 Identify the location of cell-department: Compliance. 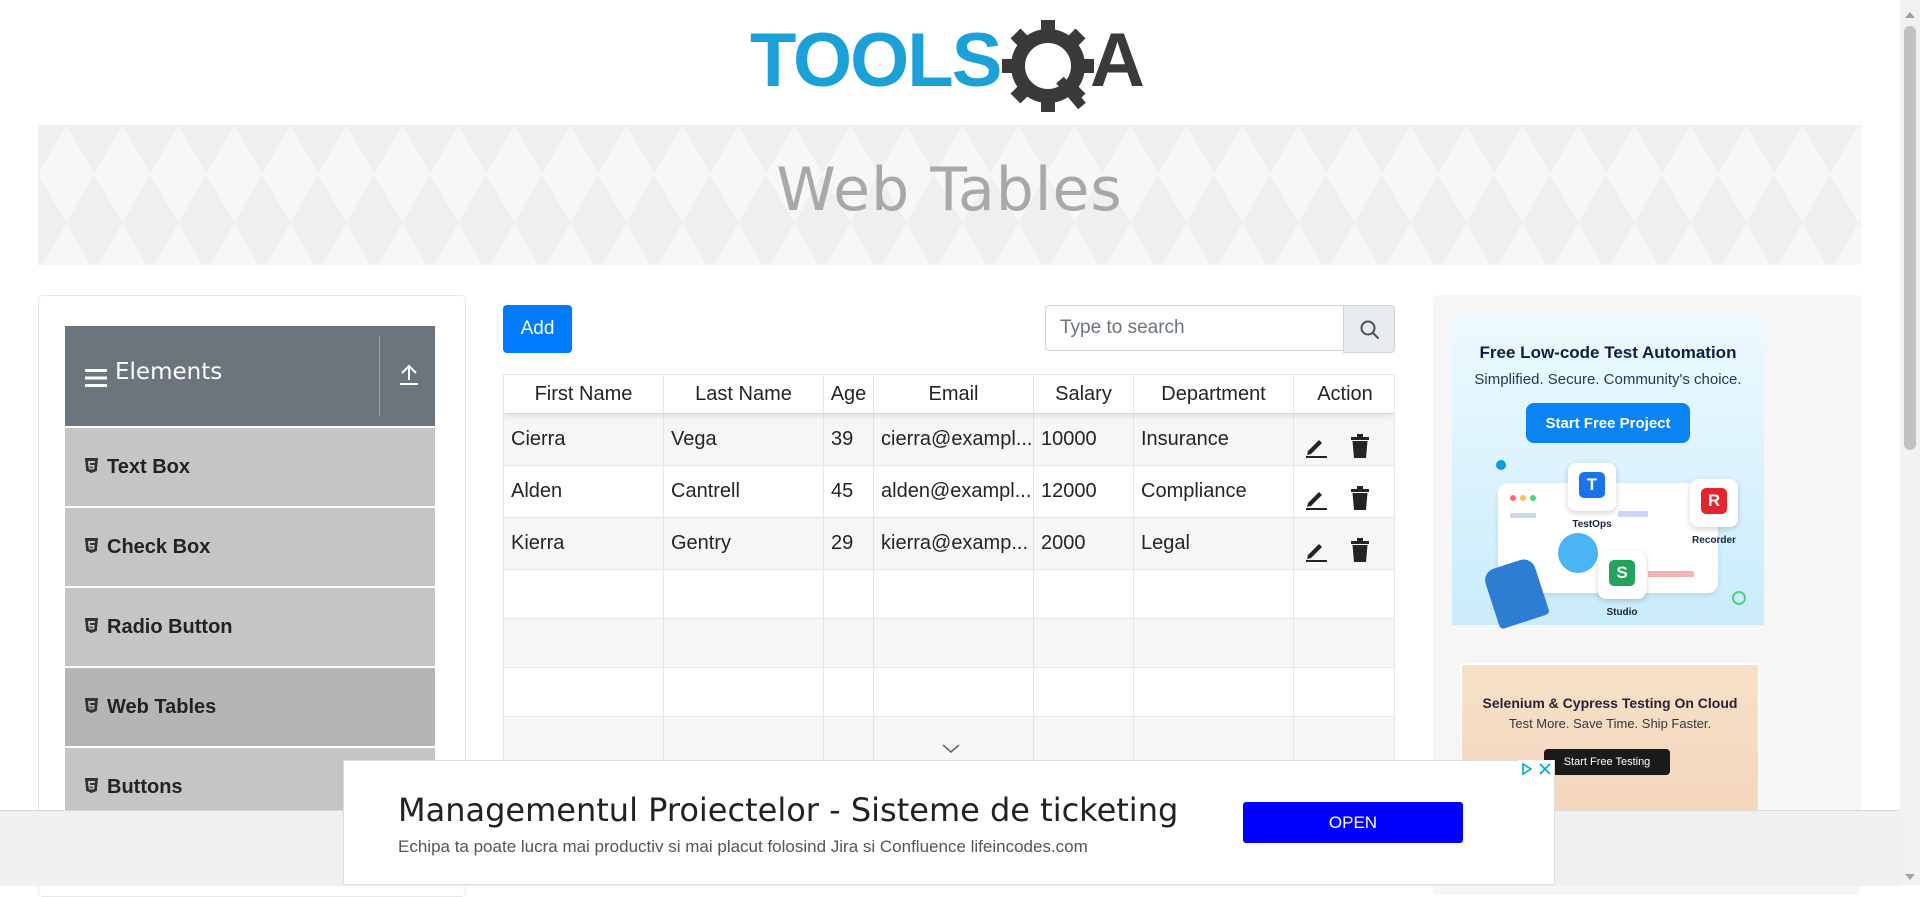
(1214, 491).